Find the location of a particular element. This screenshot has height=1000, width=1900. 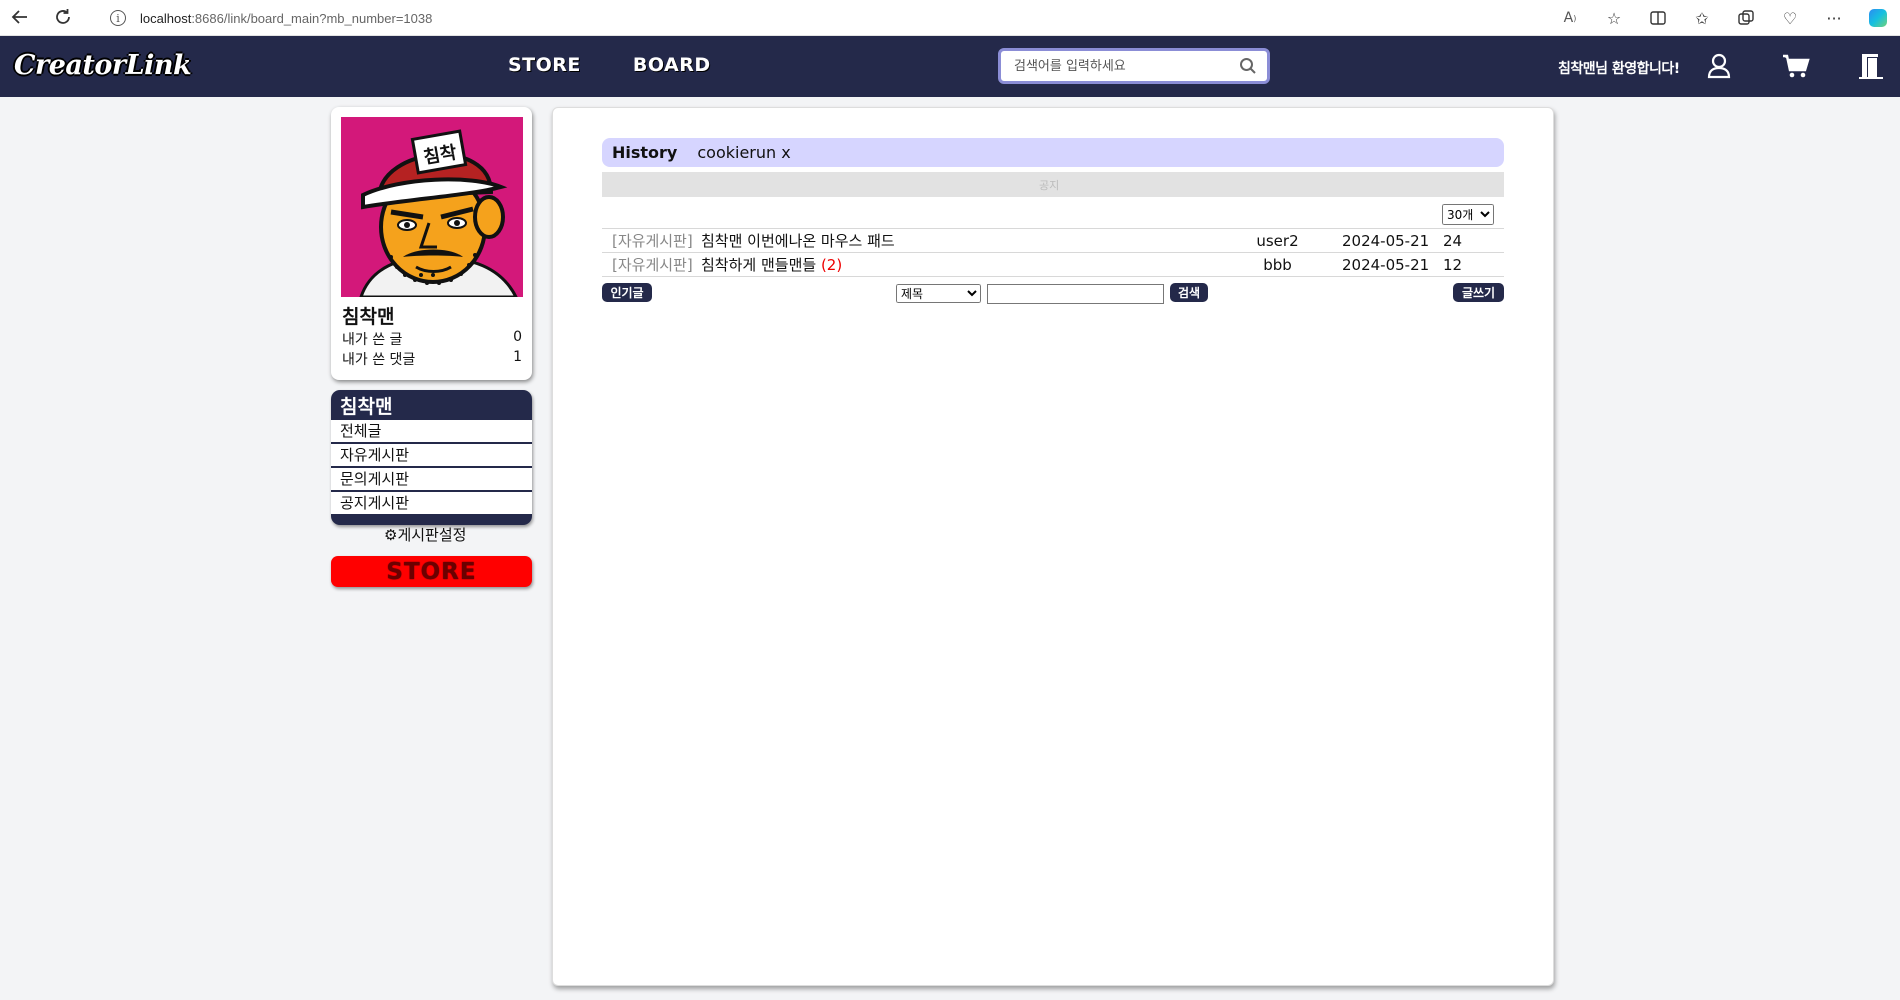

more-menu-icon: ··· is located at coordinates (1834, 18).